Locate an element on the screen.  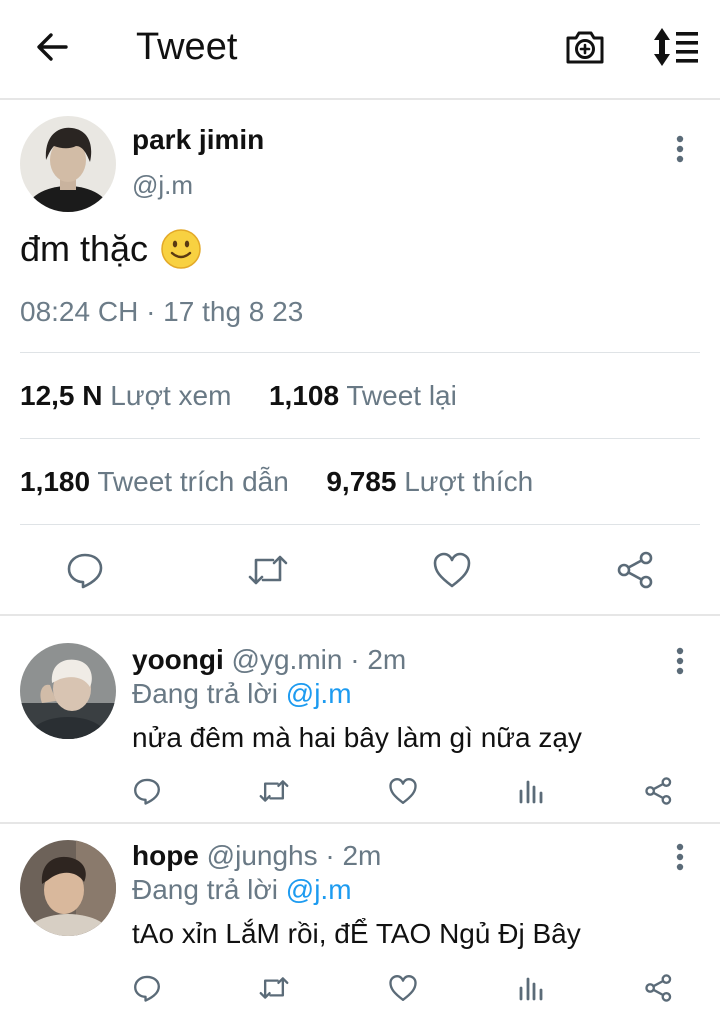
reply-header: hope @junghs · 2m is located at coordinates (256, 856).